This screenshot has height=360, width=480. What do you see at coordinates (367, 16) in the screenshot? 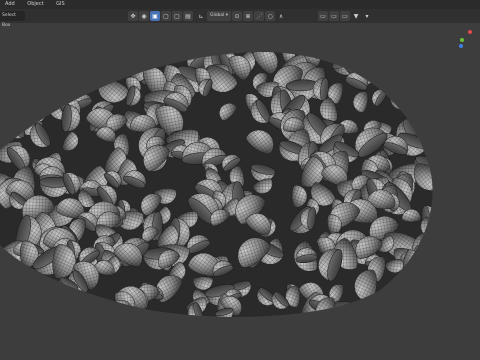
I see `chevron-down-icon: ▾` at bounding box center [367, 16].